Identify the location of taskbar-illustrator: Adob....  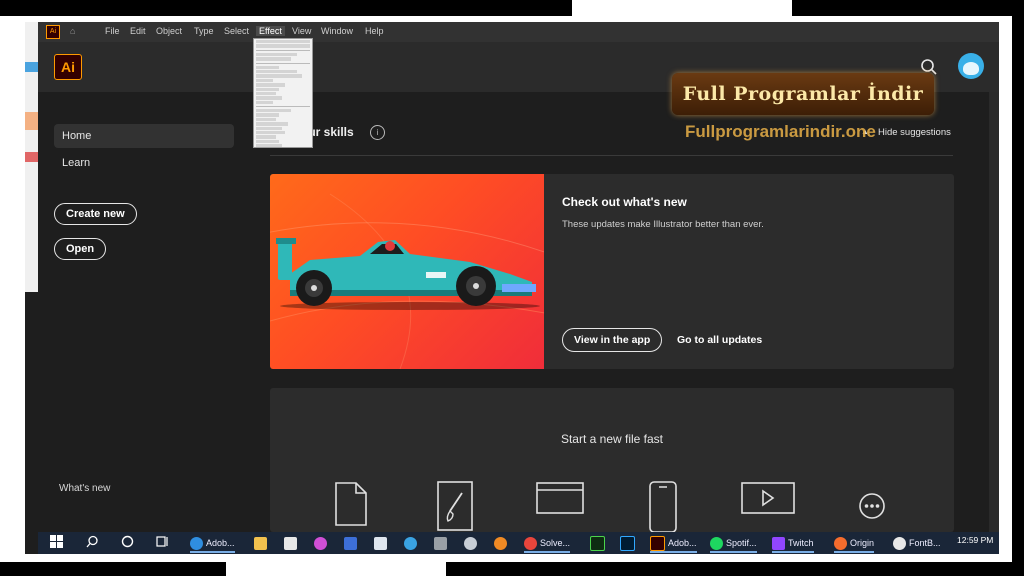
(673, 544).